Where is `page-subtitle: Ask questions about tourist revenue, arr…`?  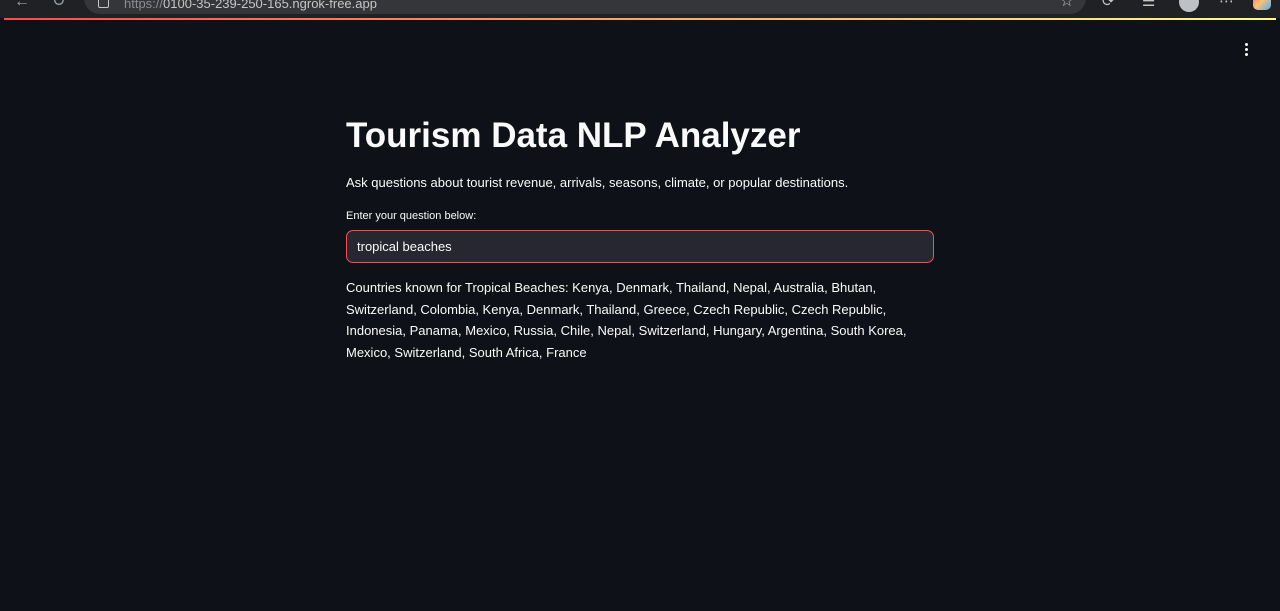
page-subtitle: Ask questions about tourist revenue, arr… is located at coordinates (597, 182).